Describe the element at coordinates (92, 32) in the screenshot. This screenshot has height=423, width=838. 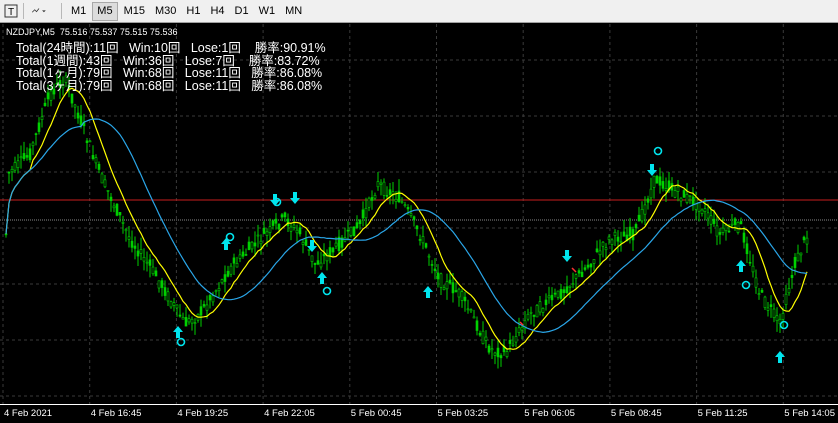
I see `symbol-info: NZDJPY,M5 75.516 75.537 75.515 75.536` at that location.